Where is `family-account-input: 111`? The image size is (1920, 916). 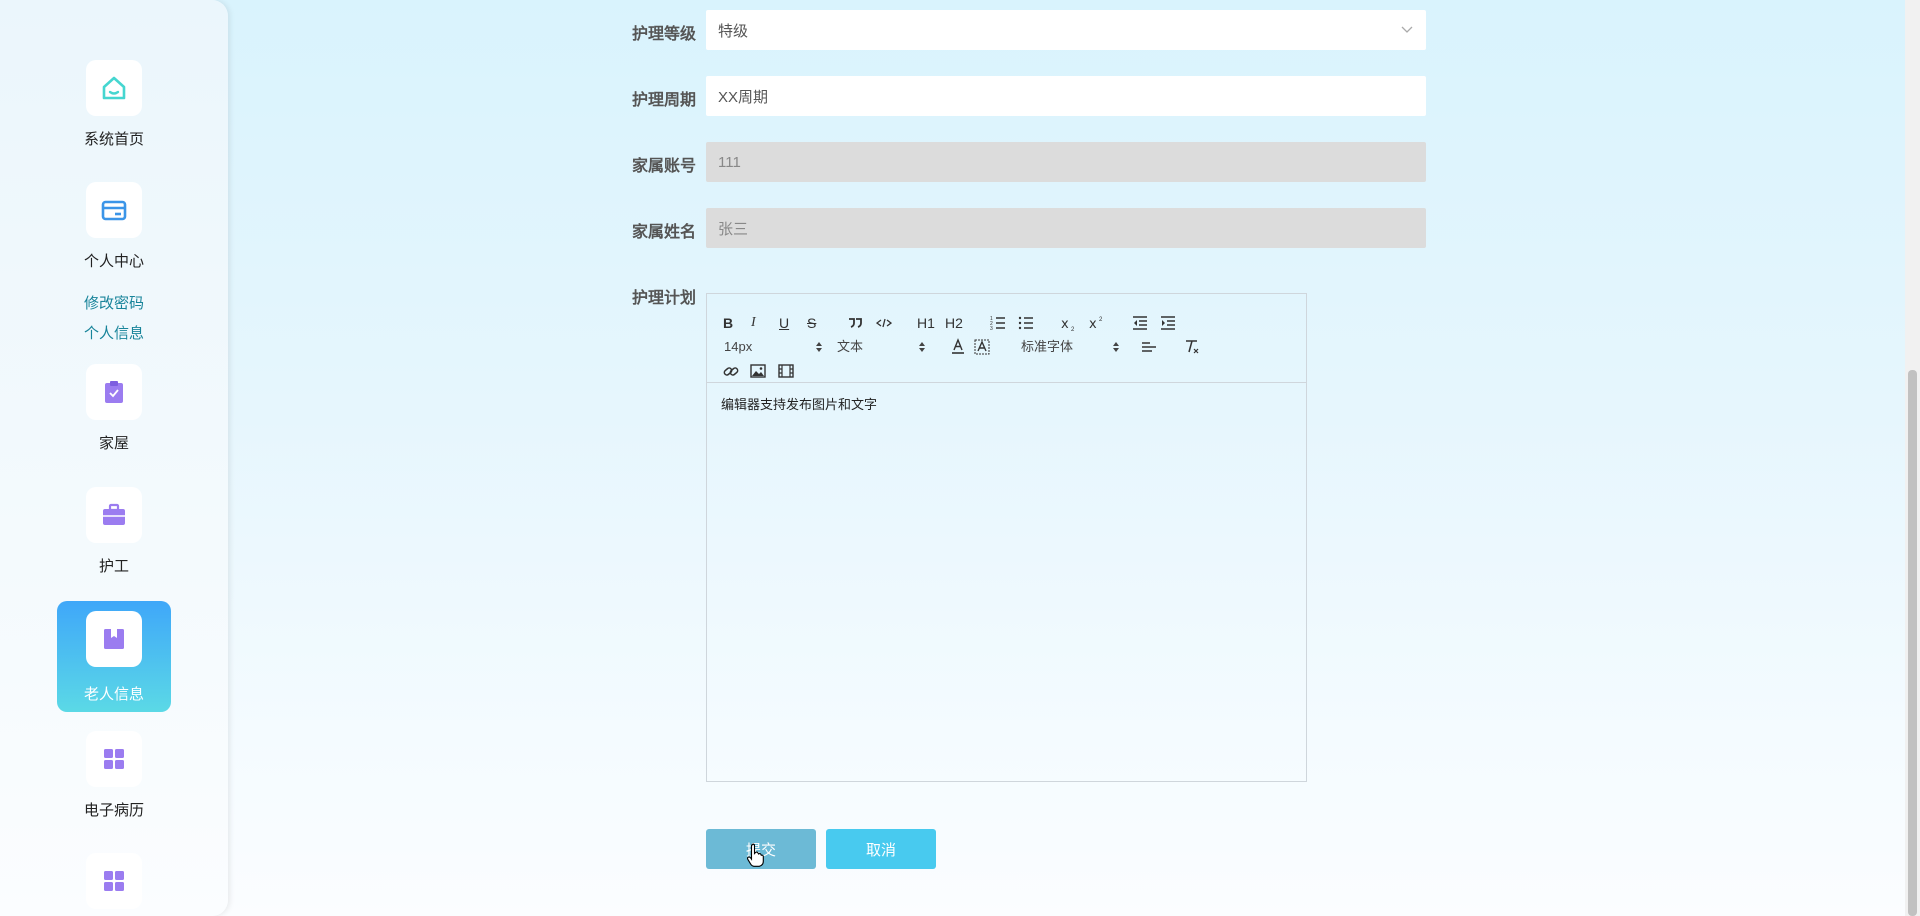 family-account-input: 111 is located at coordinates (1066, 162).